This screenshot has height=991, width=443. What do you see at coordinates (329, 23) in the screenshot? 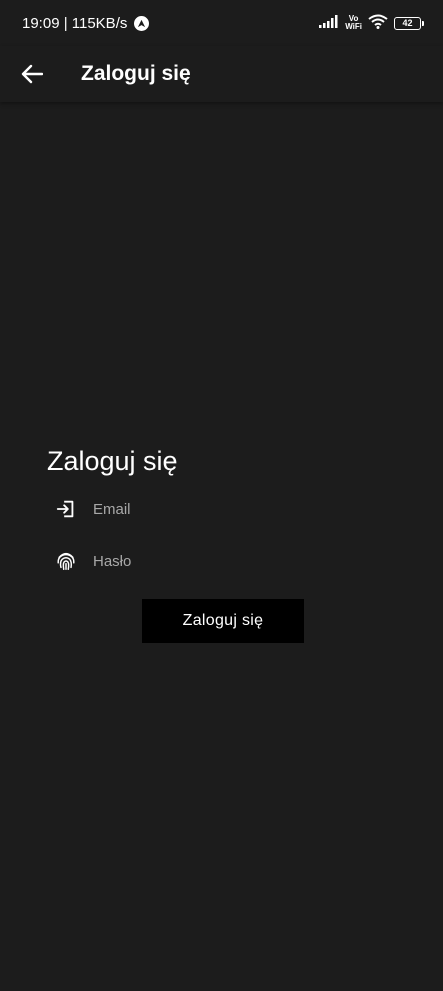
I see `signal-icon` at bounding box center [329, 23].